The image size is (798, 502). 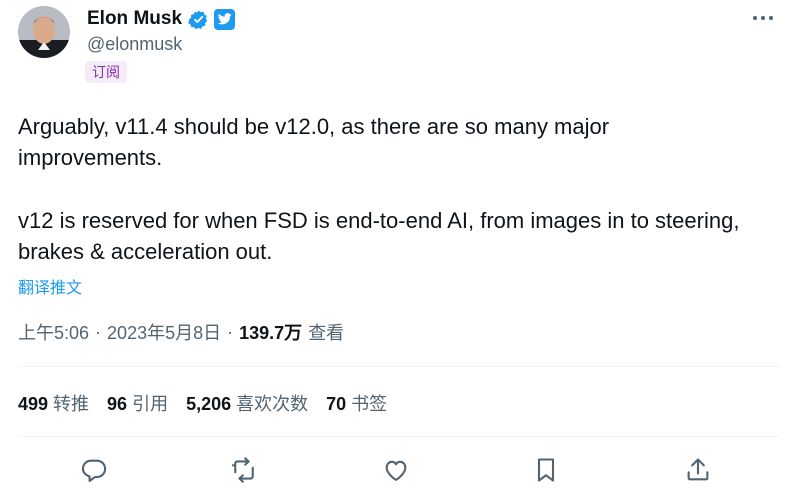 I want to click on avatar-image, so click(x=44, y=32).